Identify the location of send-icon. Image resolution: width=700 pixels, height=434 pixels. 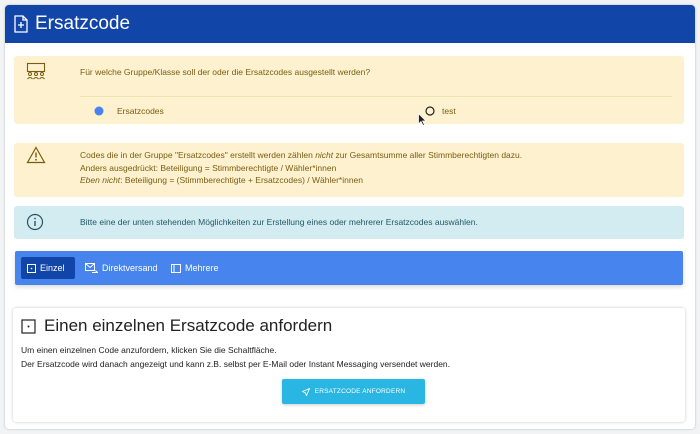
(305, 391).